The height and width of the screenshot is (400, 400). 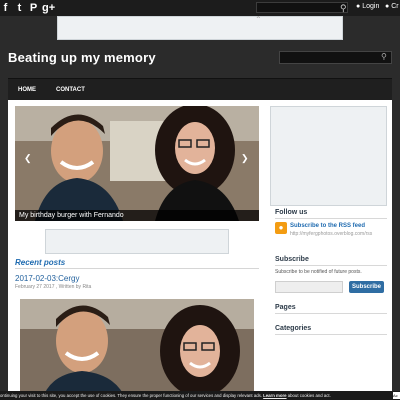 What do you see at coordinates (309, 287) in the screenshot?
I see `email-field` at bounding box center [309, 287].